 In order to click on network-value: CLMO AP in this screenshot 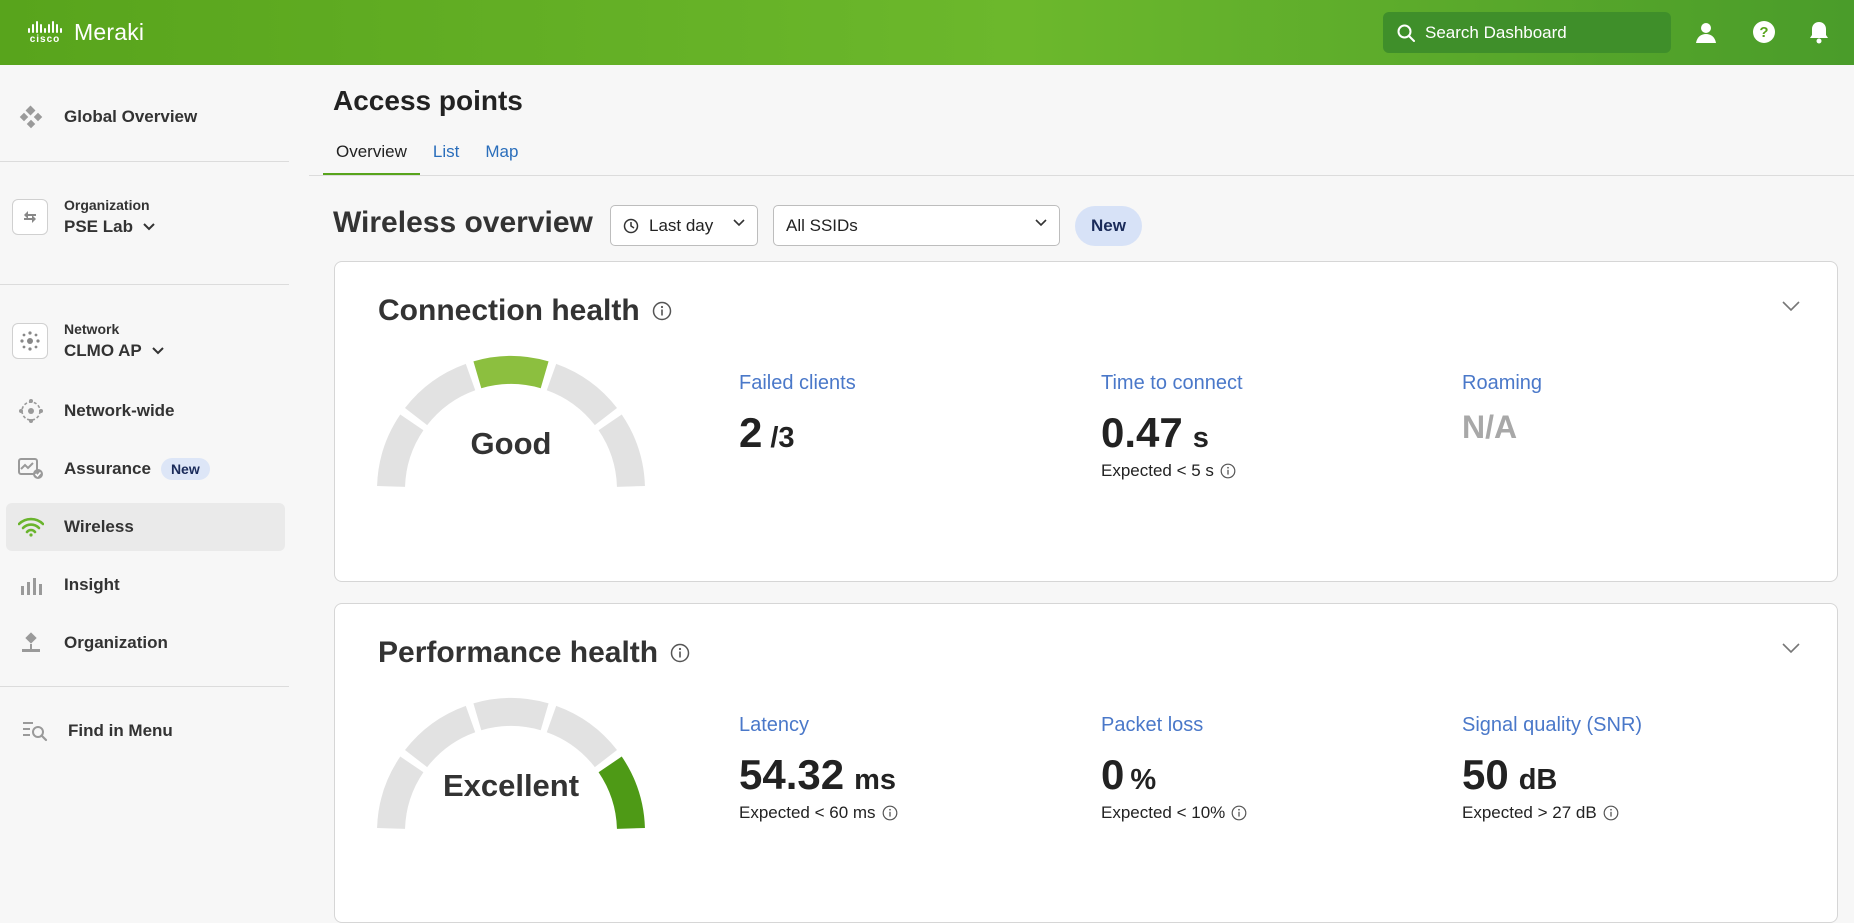, I will do `click(103, 350)`.